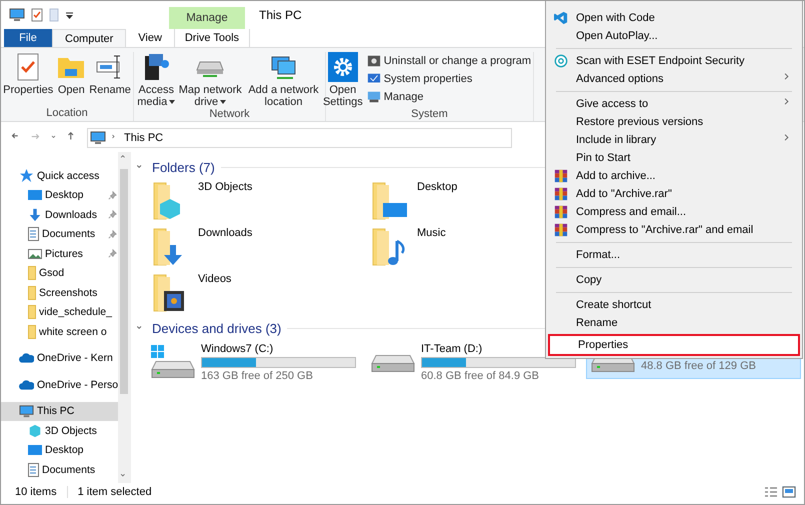 The height and width of the screenshot is (505, 805). Describe the element at coordinates (452, 349) in the screenshot. I see `drive-name: IT-Team (D:)` at that location.